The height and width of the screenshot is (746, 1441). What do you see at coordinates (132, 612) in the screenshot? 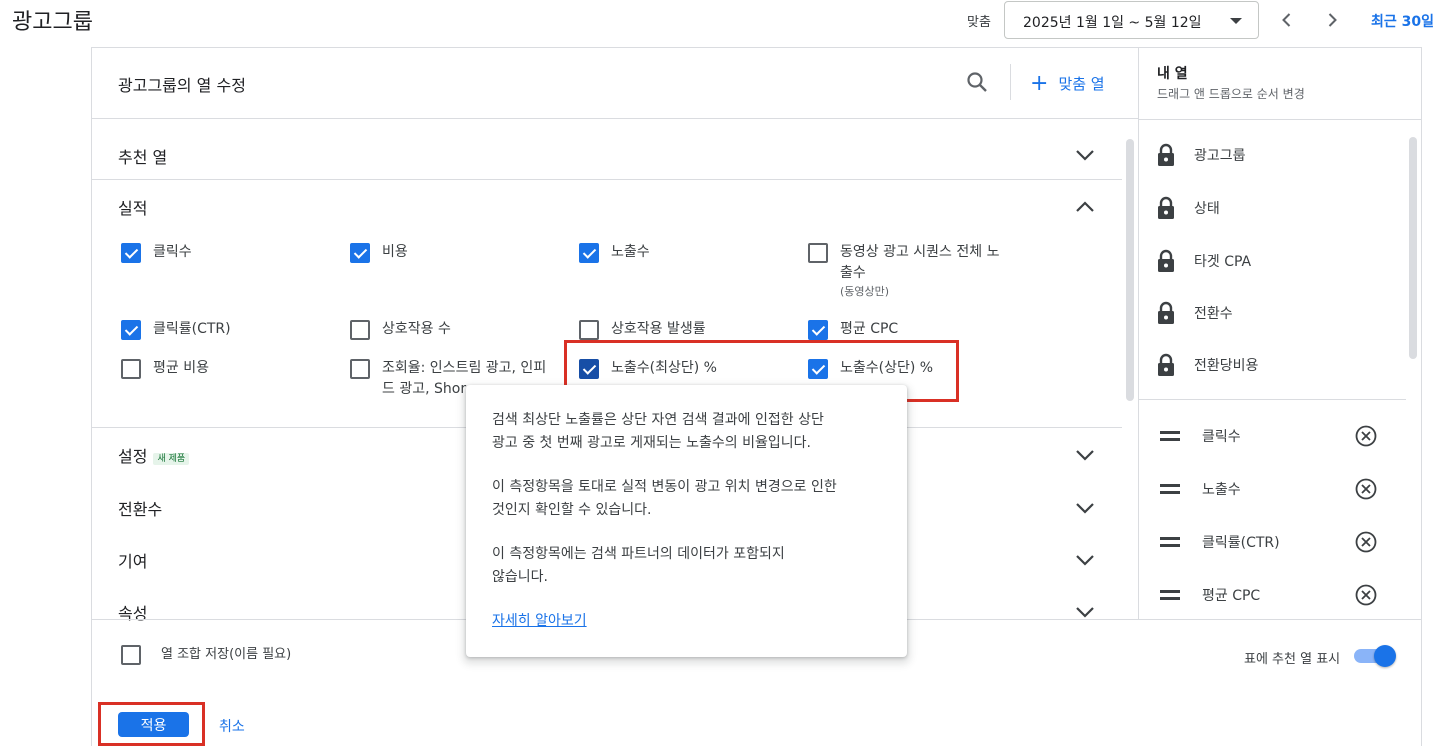
I see `section-attributes: 속성` at bounding box center [132, 612].